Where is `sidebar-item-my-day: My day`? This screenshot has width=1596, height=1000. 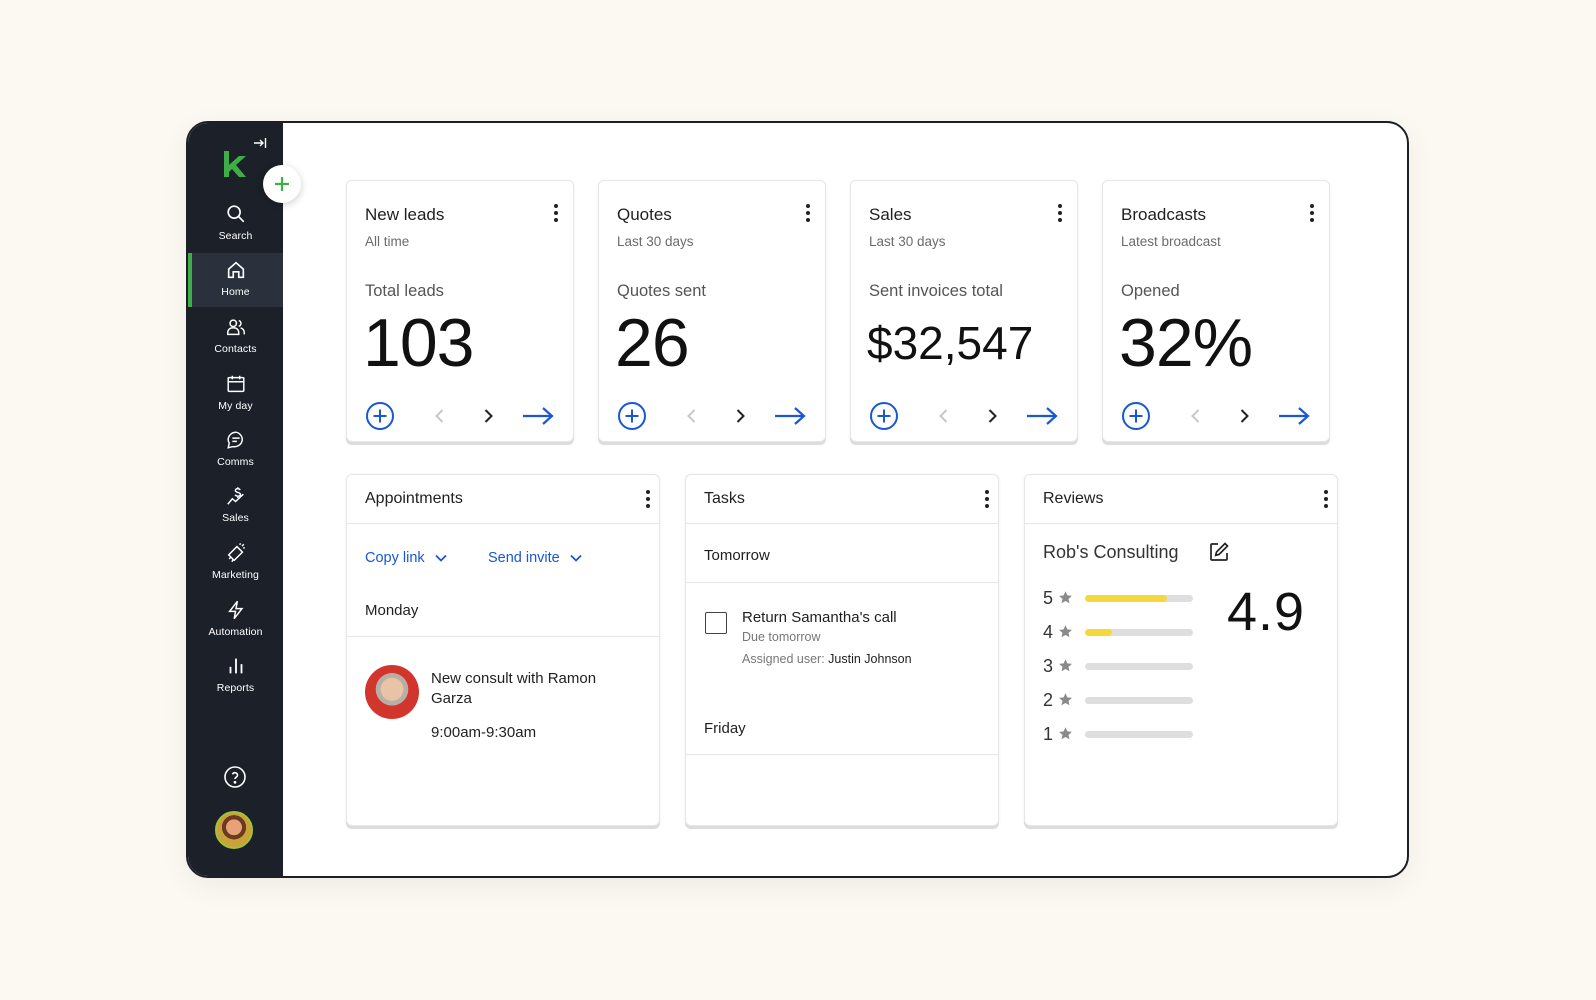
sidebar-item-my-day: My day is located at coordinates (235, 394).